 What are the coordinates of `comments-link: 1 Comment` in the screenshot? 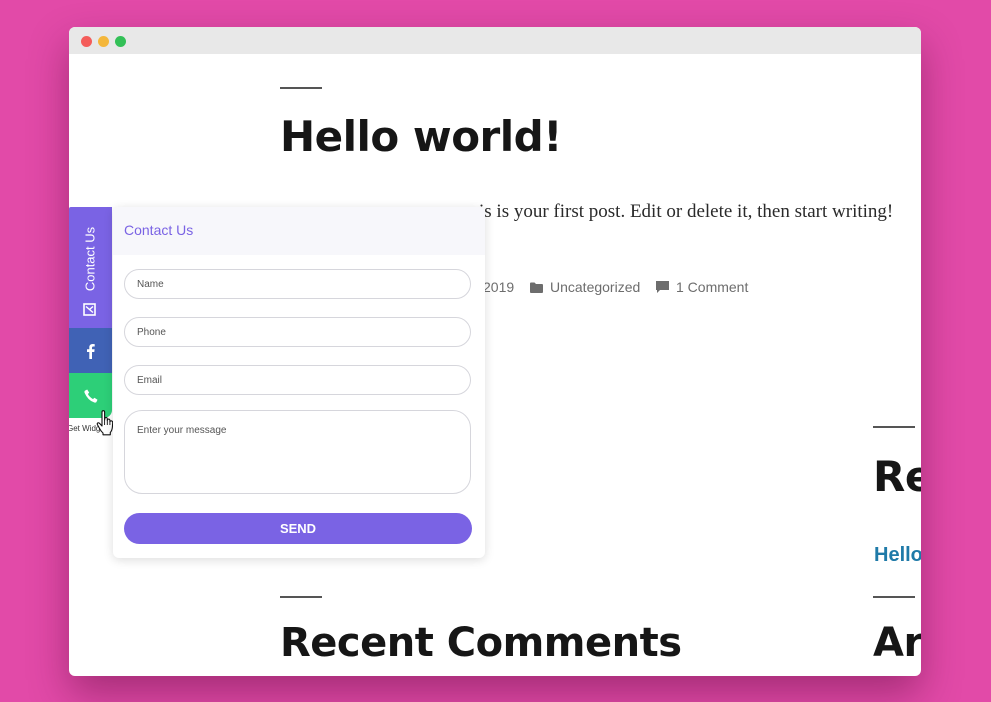 It's located at (712, 287).